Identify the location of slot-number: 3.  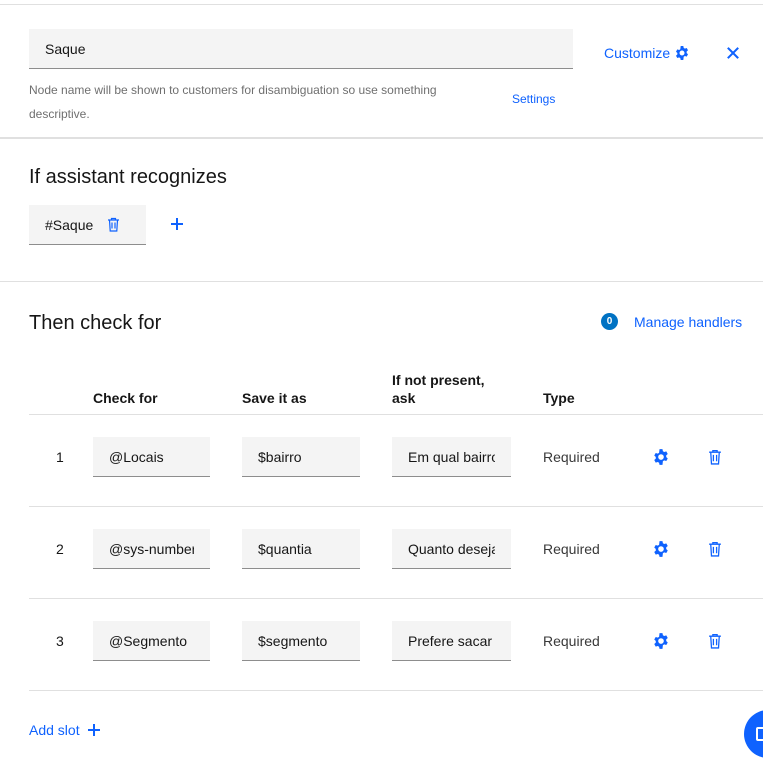
(60, 641).